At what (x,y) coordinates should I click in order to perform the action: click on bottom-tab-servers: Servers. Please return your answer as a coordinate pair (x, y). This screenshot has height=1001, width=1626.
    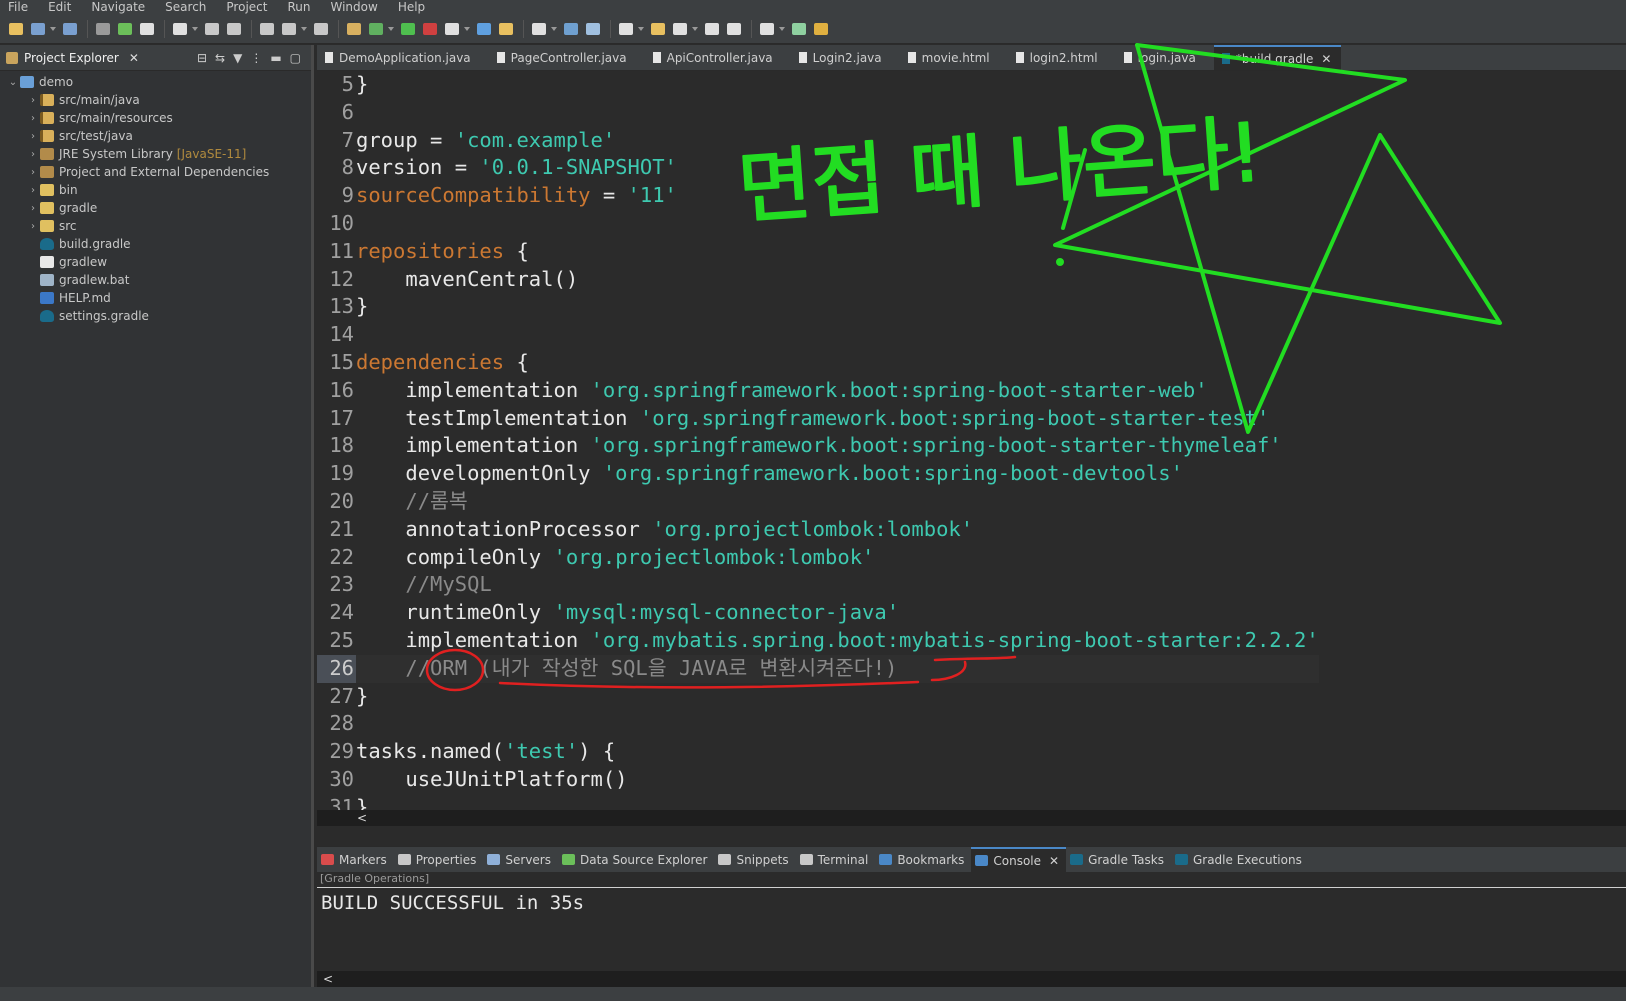
    Looking at the image, I should click on (520, 859).